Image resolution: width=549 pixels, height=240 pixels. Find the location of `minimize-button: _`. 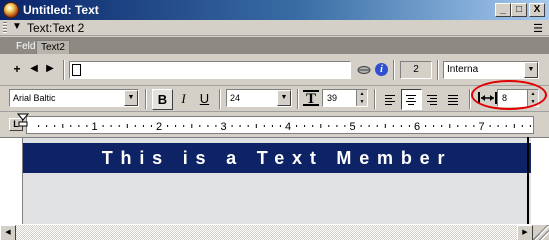

minimize-button: _ is located at coordinates (503, 10).